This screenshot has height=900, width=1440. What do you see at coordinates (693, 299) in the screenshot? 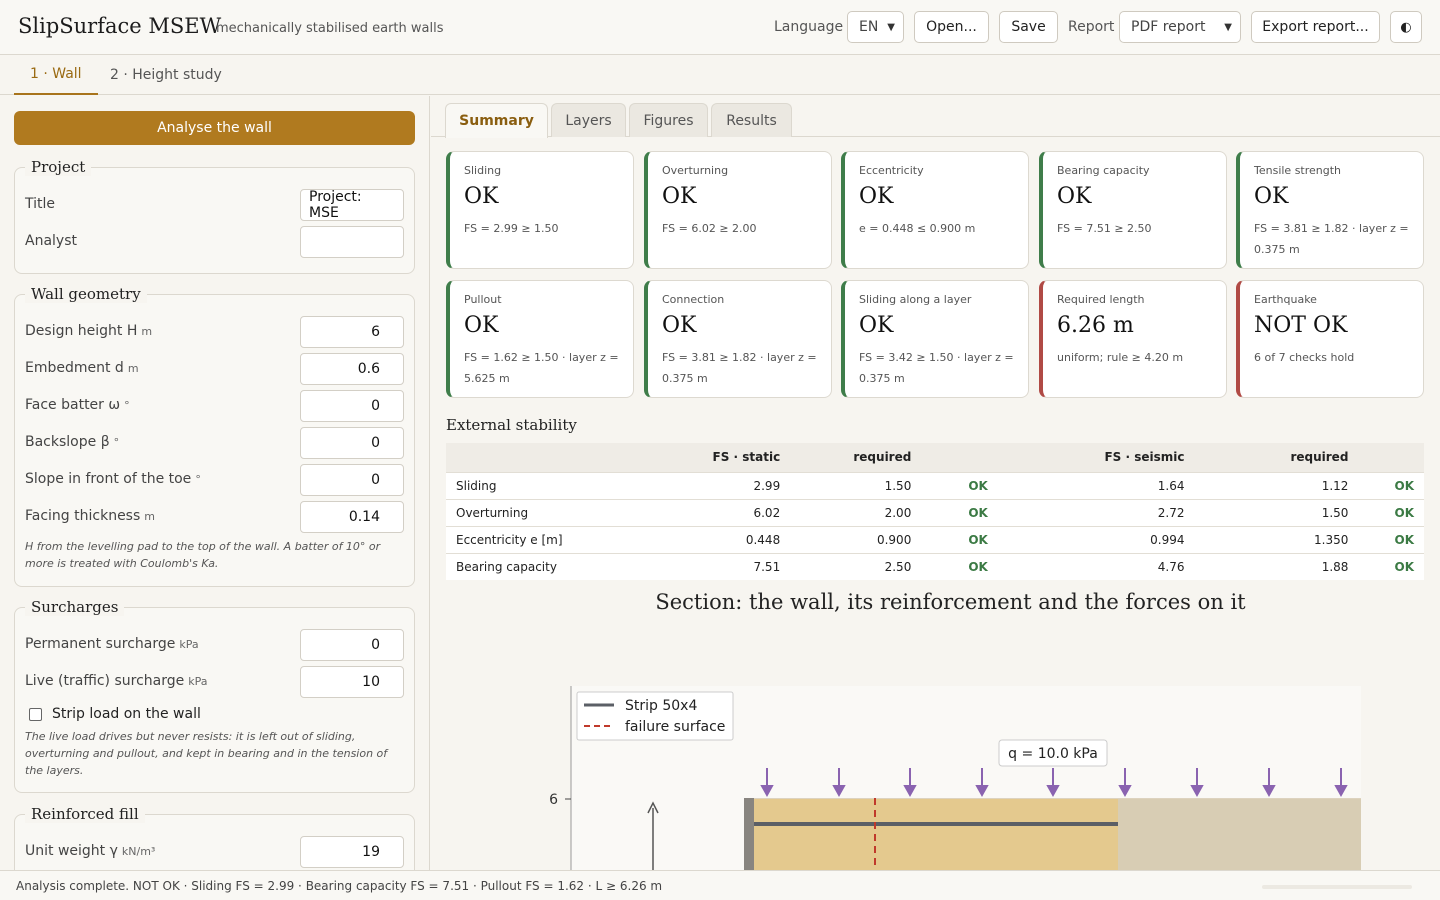
I see `card-title: Connection` at bounding box center [693, 299].